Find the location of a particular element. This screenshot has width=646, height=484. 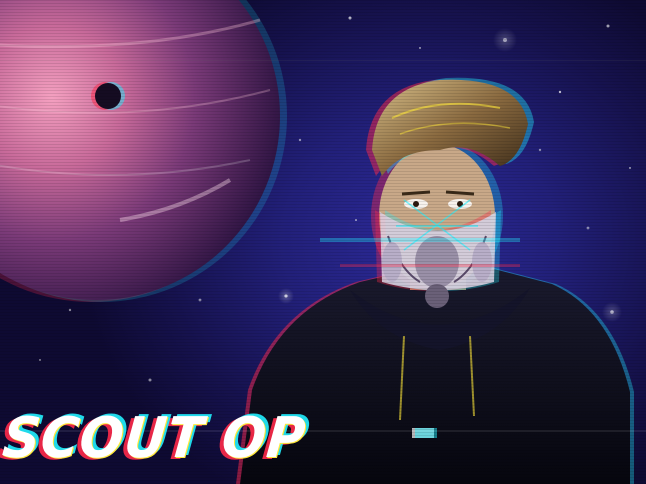

title-text: SCOUT OP is located at coordinates (154, 438).